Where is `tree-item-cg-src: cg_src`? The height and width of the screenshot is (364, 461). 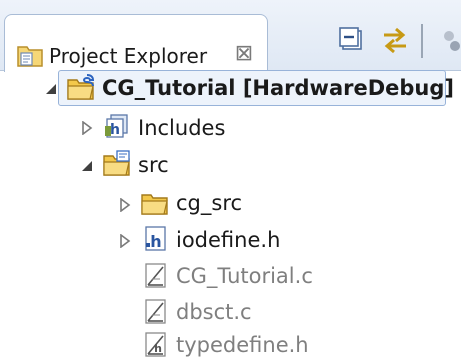 tree-item-cg-src: cg_src is located at coordinates (209, 203).